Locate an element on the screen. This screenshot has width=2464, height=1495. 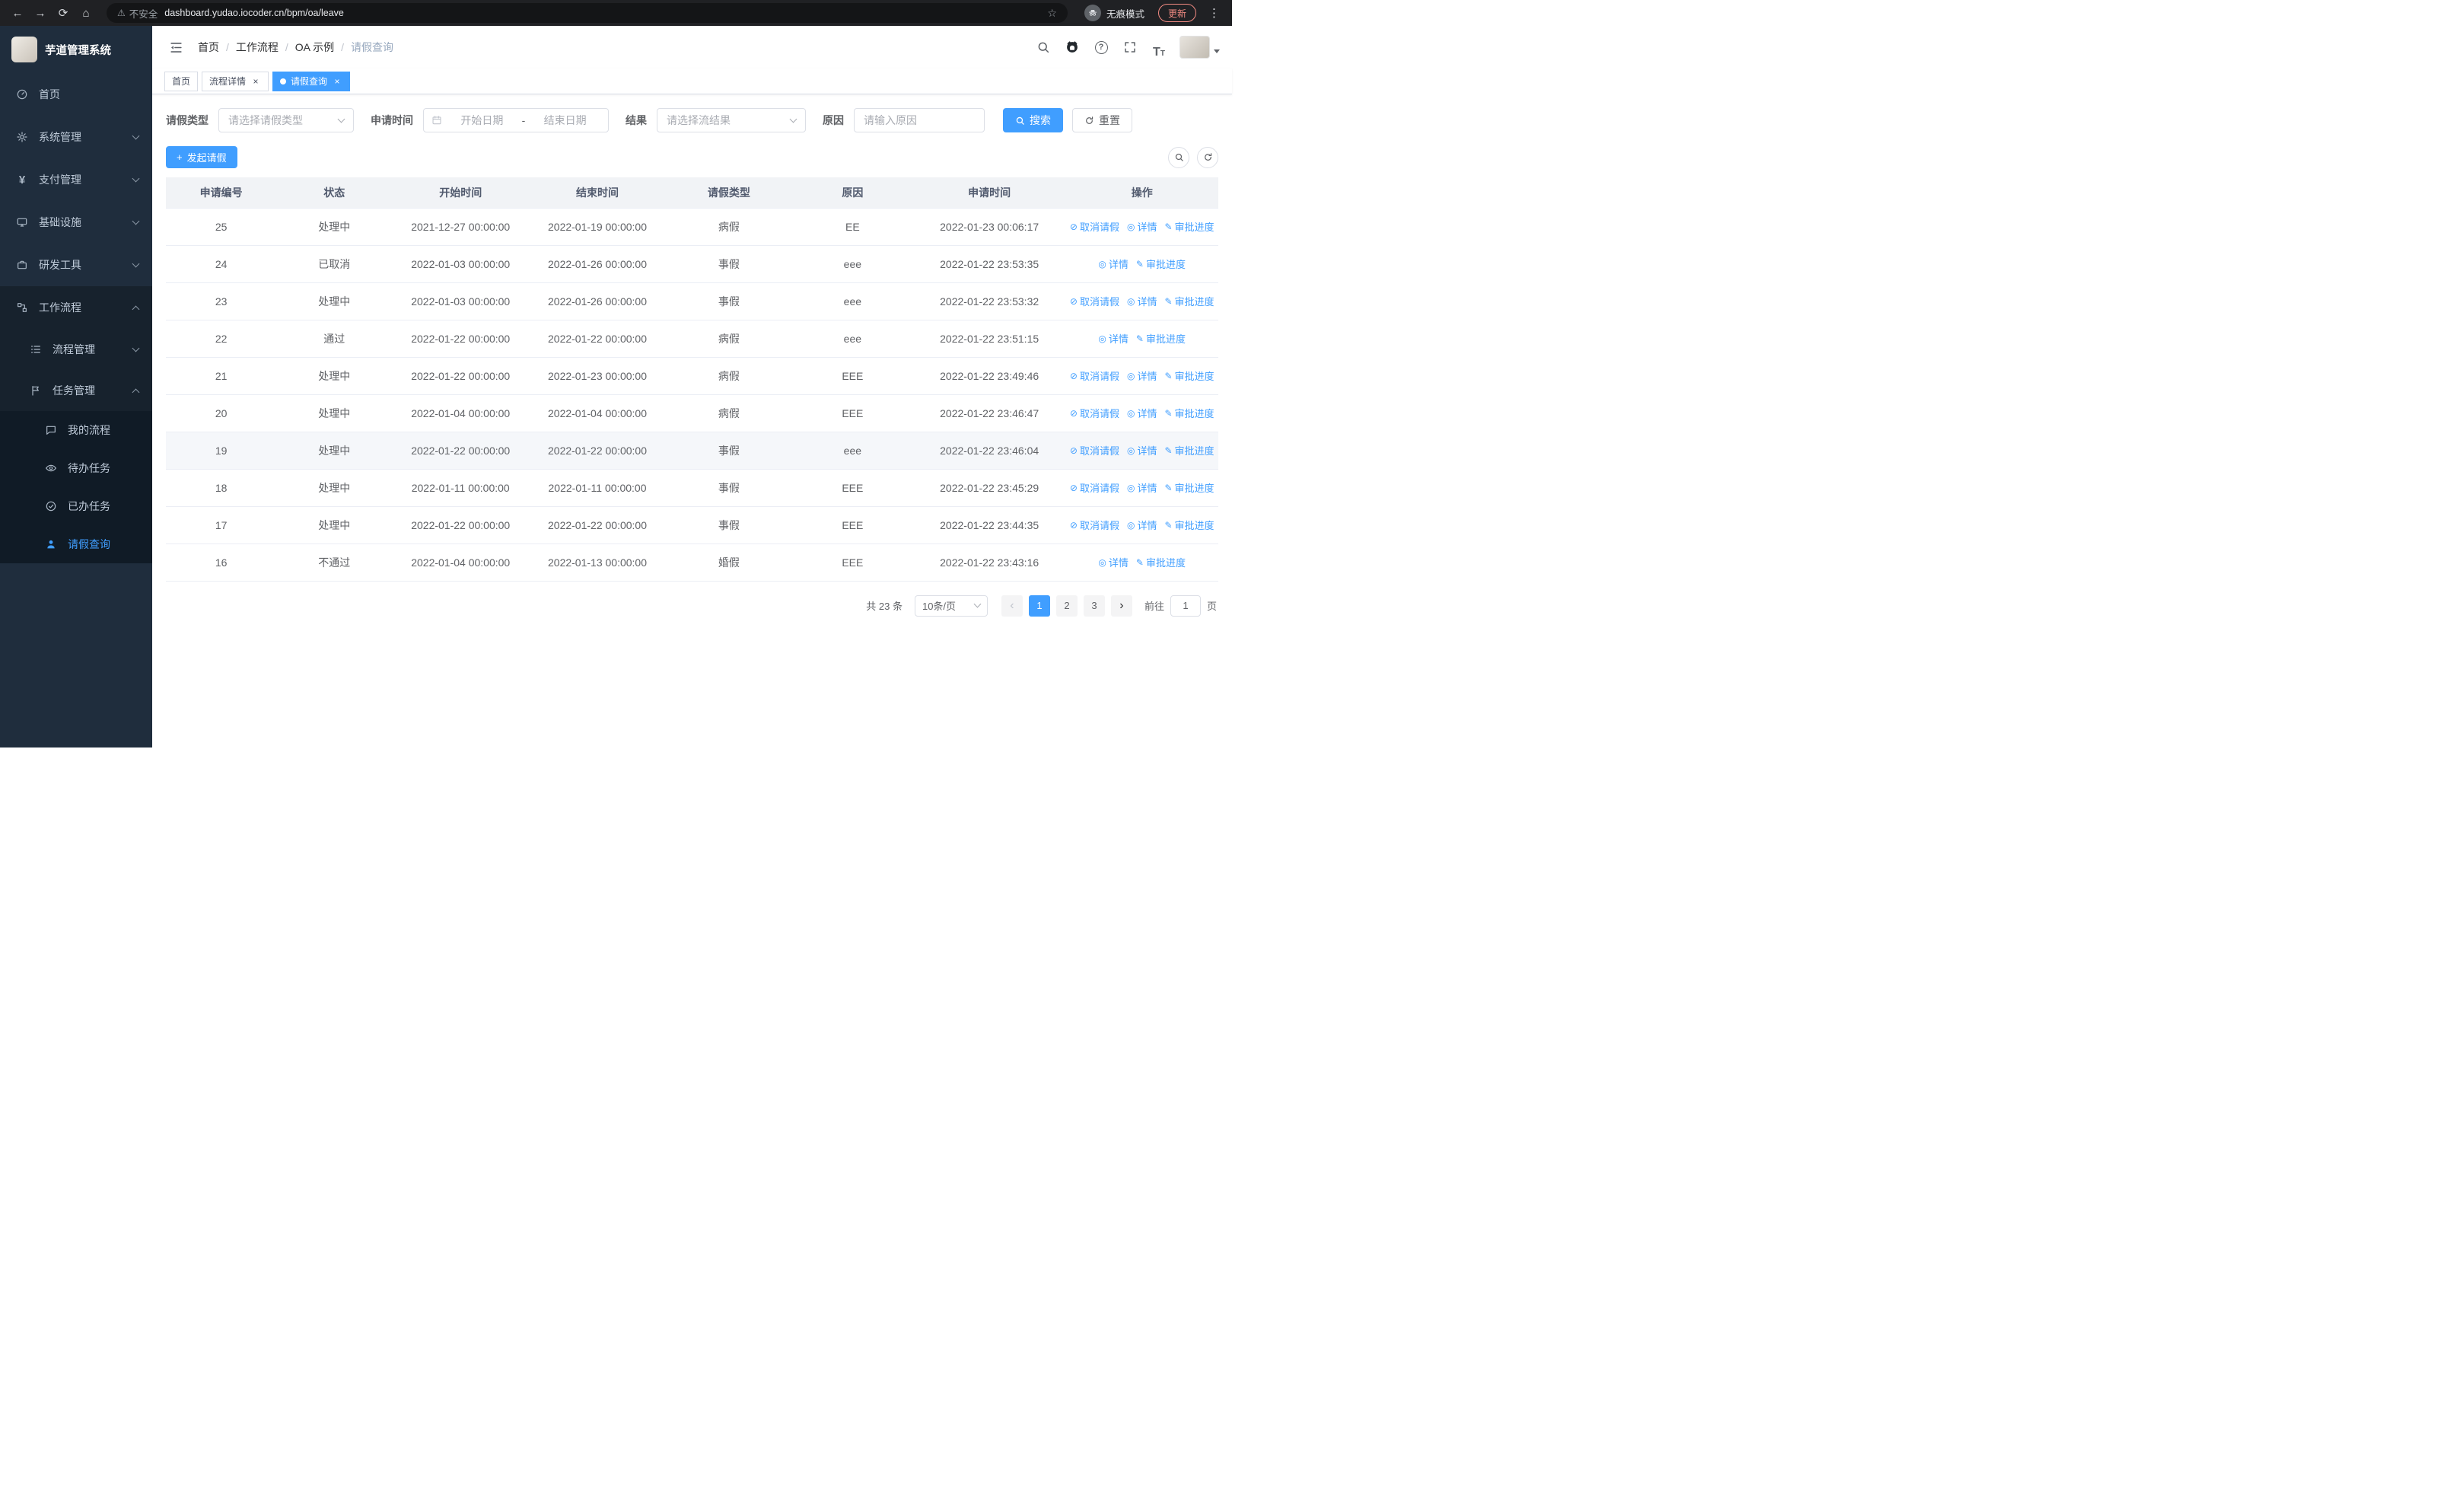
prev-page-button: ‹ is located at coordinates (1012, 605).